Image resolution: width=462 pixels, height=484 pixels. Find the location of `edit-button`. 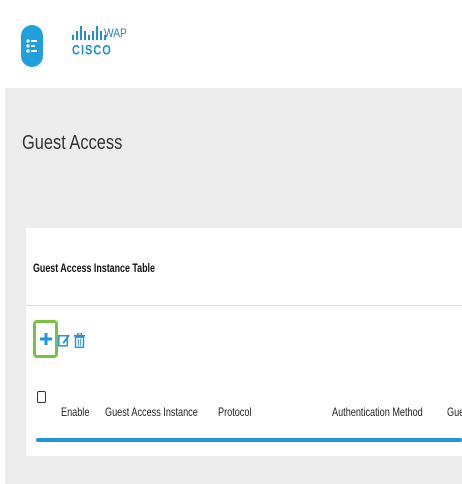

edit-button is located at coordinates (64, 340).